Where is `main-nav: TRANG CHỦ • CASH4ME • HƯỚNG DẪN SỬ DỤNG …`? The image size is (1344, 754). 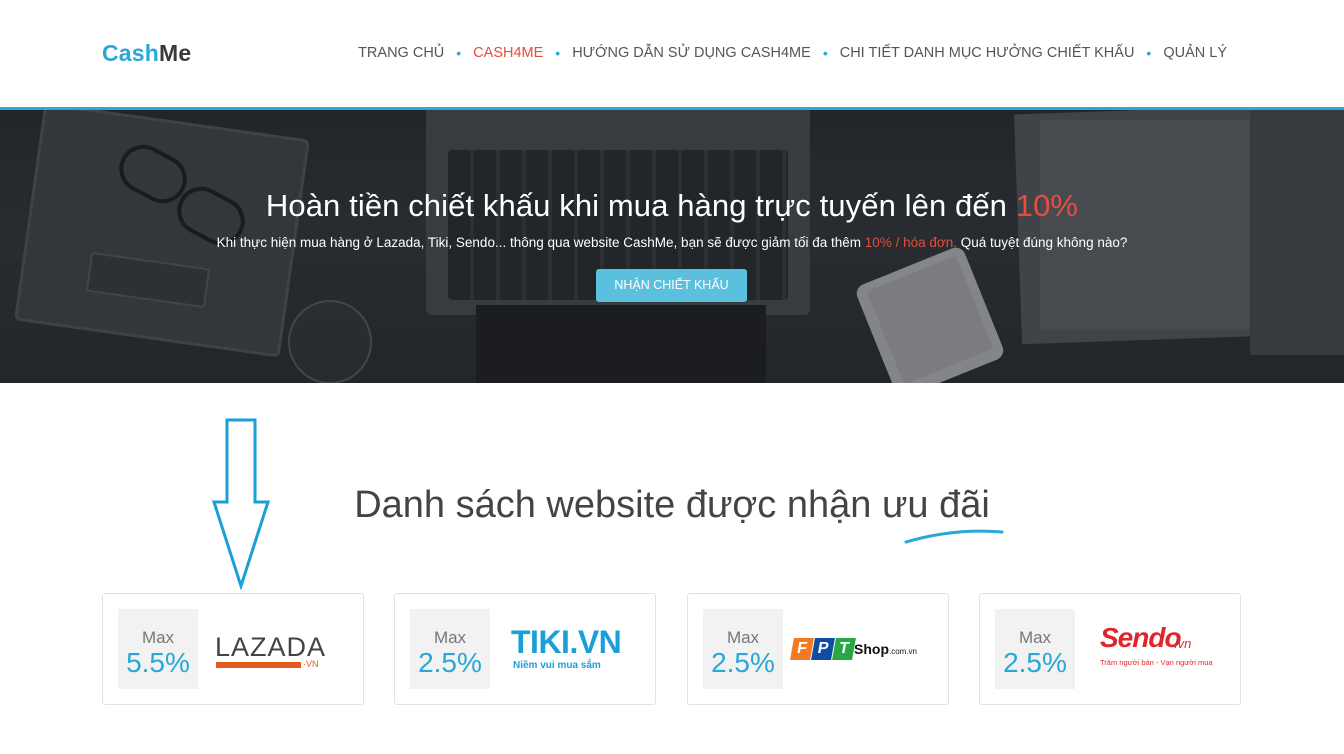 main-nav: TRANG CHỦ • CASH4ME • HƯỚNG DẪN SỬ DỤNG … is located at coordinates (792, 53).